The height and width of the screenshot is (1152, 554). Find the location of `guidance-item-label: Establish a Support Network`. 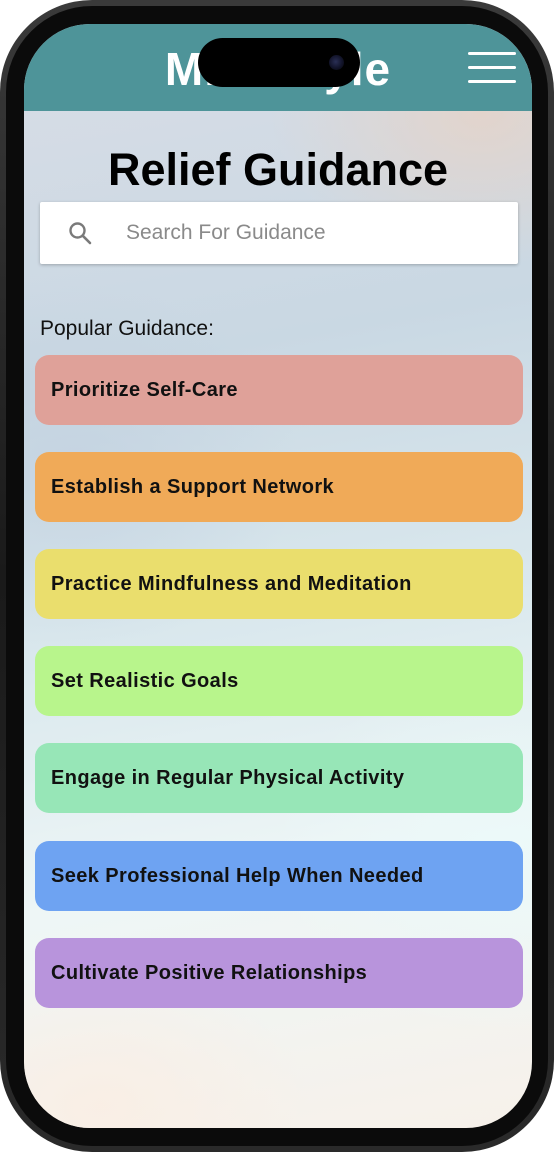

guidance-item-label: Establish a Support Network is located at coordinates (193, 486).